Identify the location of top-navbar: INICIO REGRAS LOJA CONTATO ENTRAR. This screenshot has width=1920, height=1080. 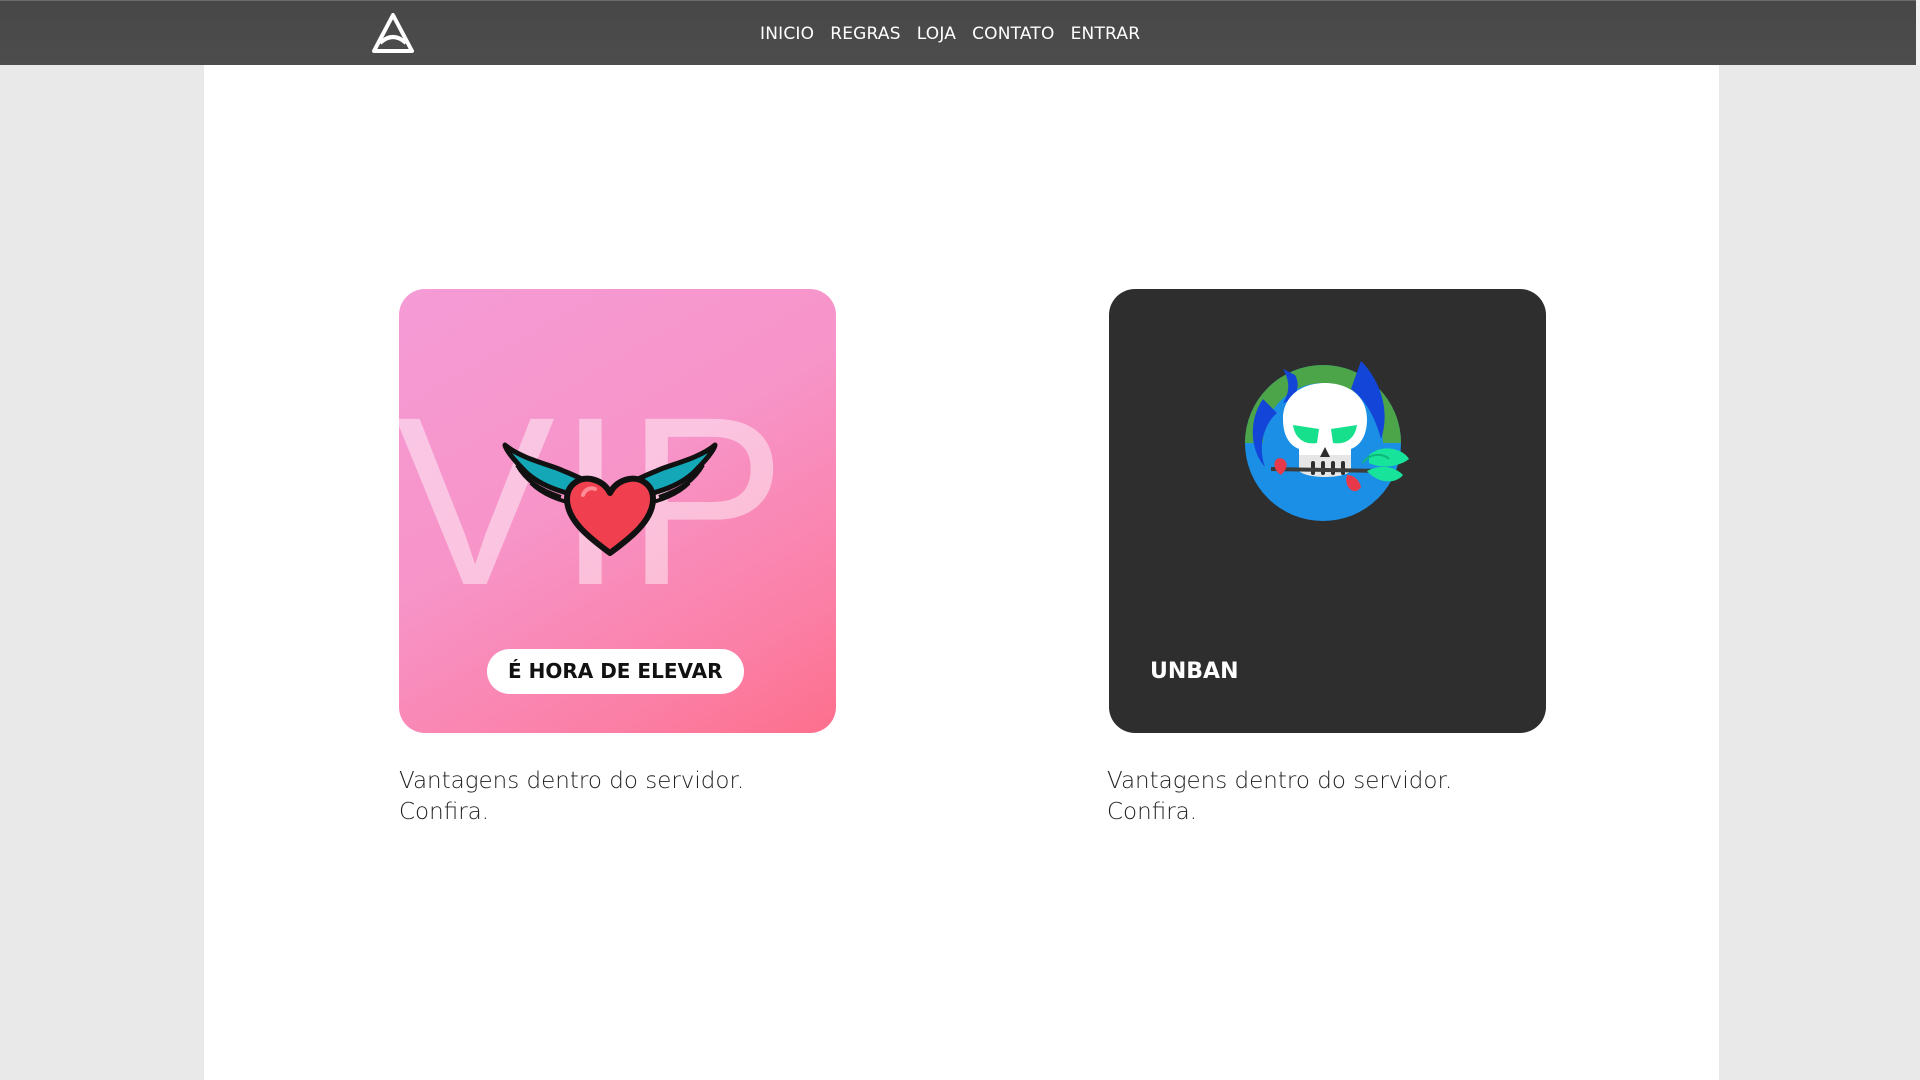
(958, 32).